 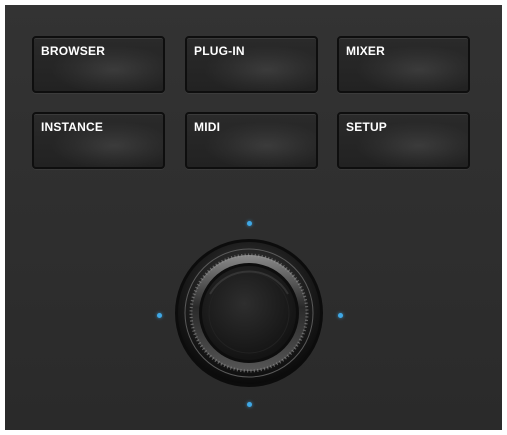 What do you see at coordinates (219, 51) in the screenshot?
I see `plugin-button-label: PLUG-IN` at bounding box center [219, 51].